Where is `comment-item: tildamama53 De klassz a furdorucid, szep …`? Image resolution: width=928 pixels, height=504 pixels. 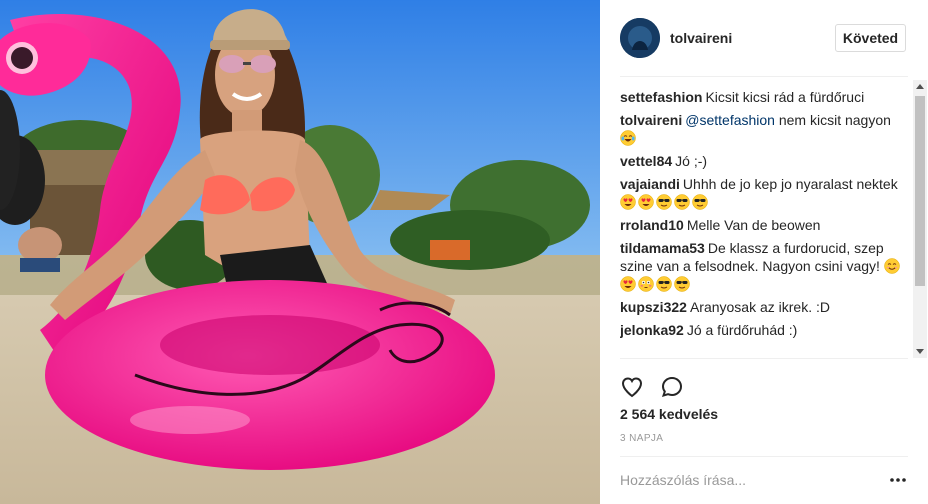
comment-item: tildamama53 De klassz a furdorucid, szep … is located at coordinates (764, 266).